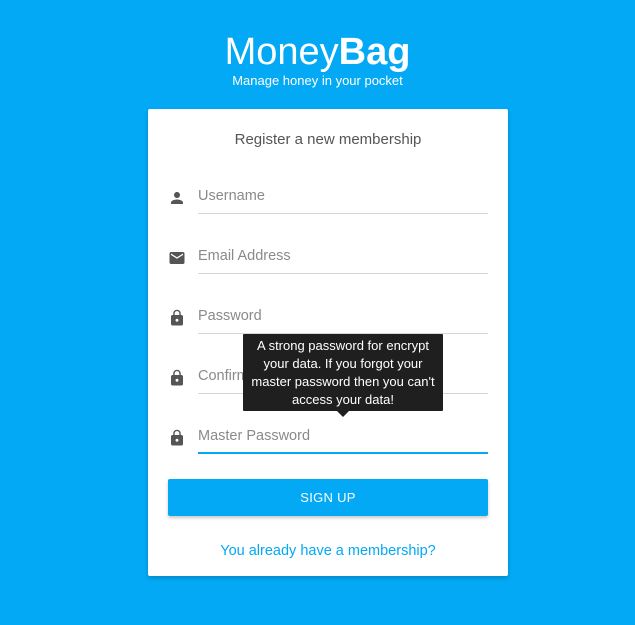  I want to click on email-field-group, so click(328, 257).